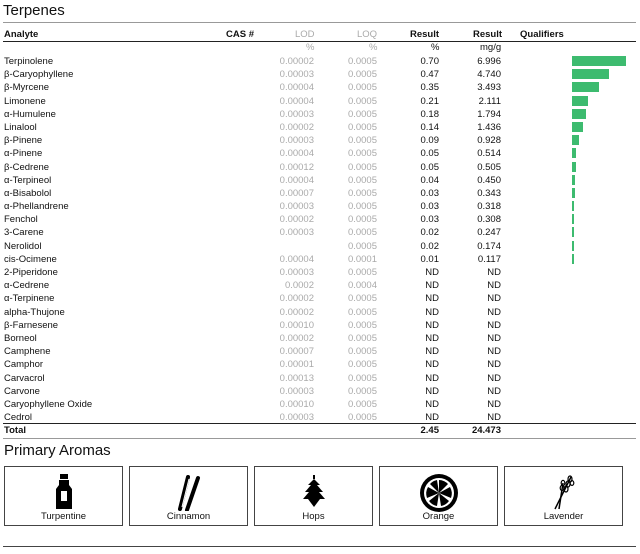  Describe the element at coordinates (296, 167) in the screenshot. I see `lod-value: 0.00012` at that location.